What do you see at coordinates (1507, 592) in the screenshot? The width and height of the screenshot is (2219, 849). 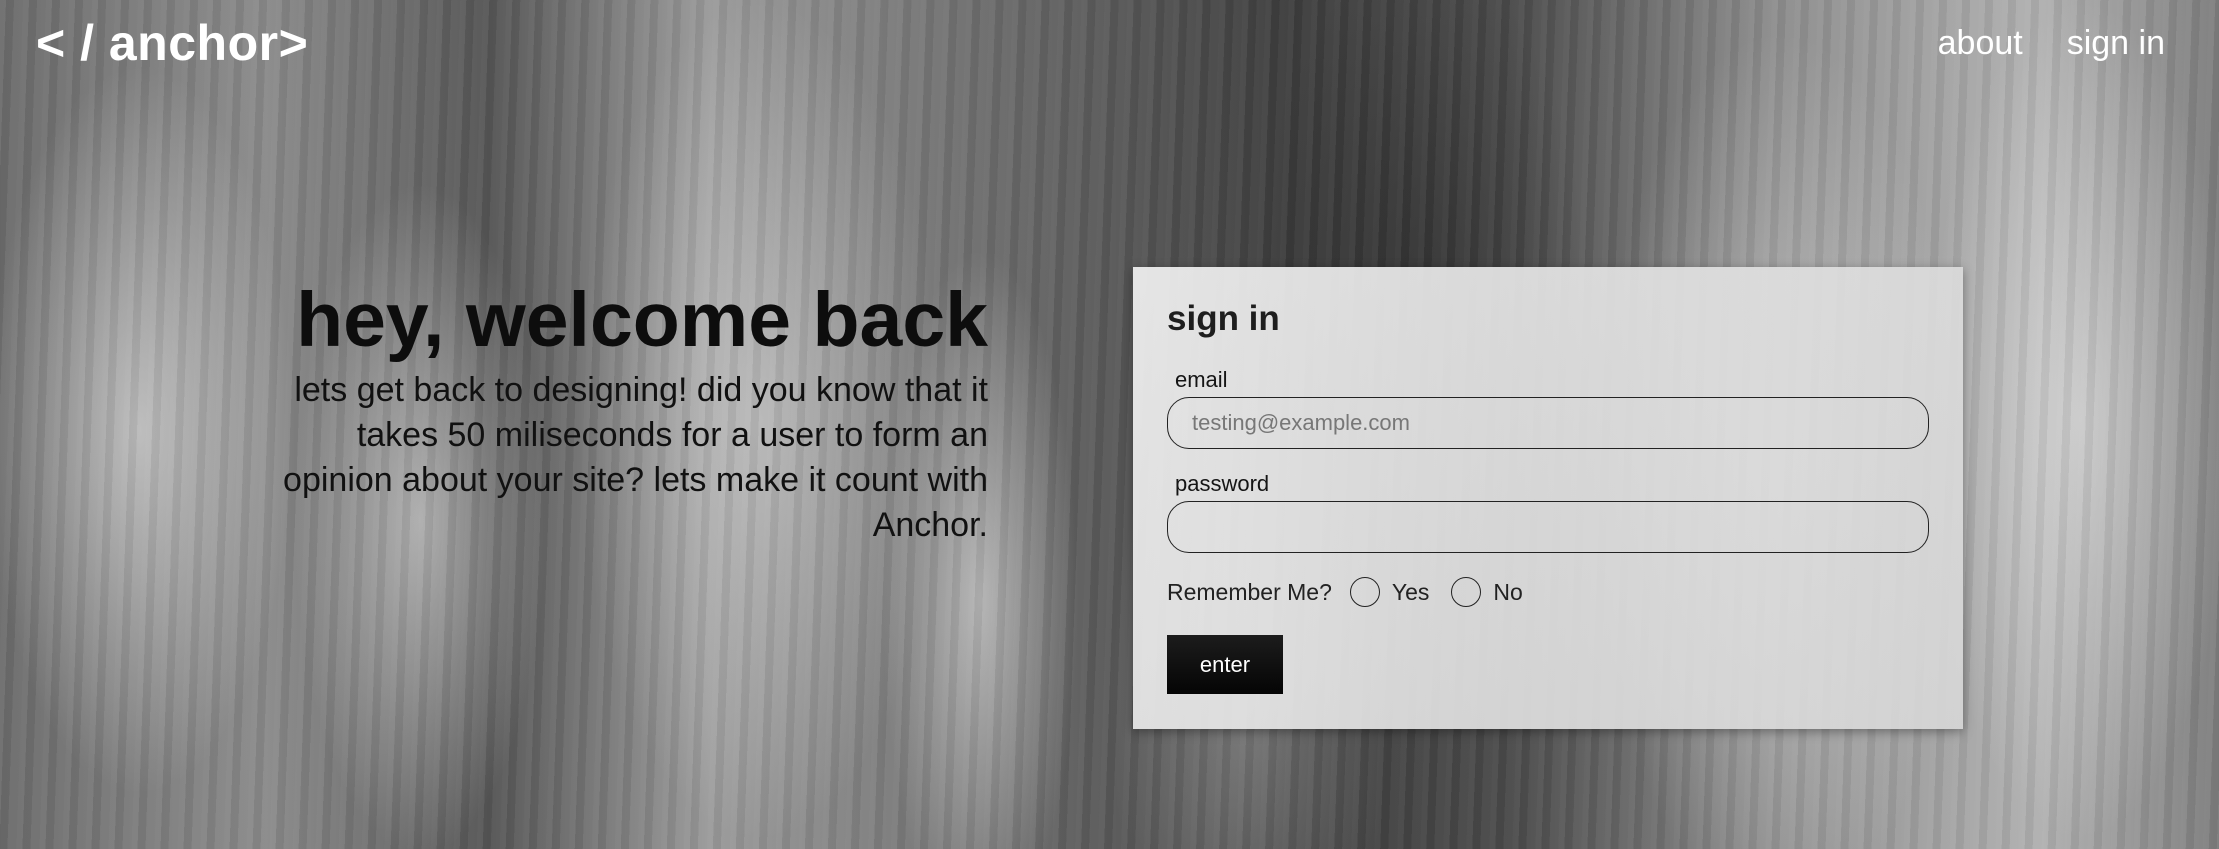 I see `remember-no-label: No` at bounding box center [1507, 592].